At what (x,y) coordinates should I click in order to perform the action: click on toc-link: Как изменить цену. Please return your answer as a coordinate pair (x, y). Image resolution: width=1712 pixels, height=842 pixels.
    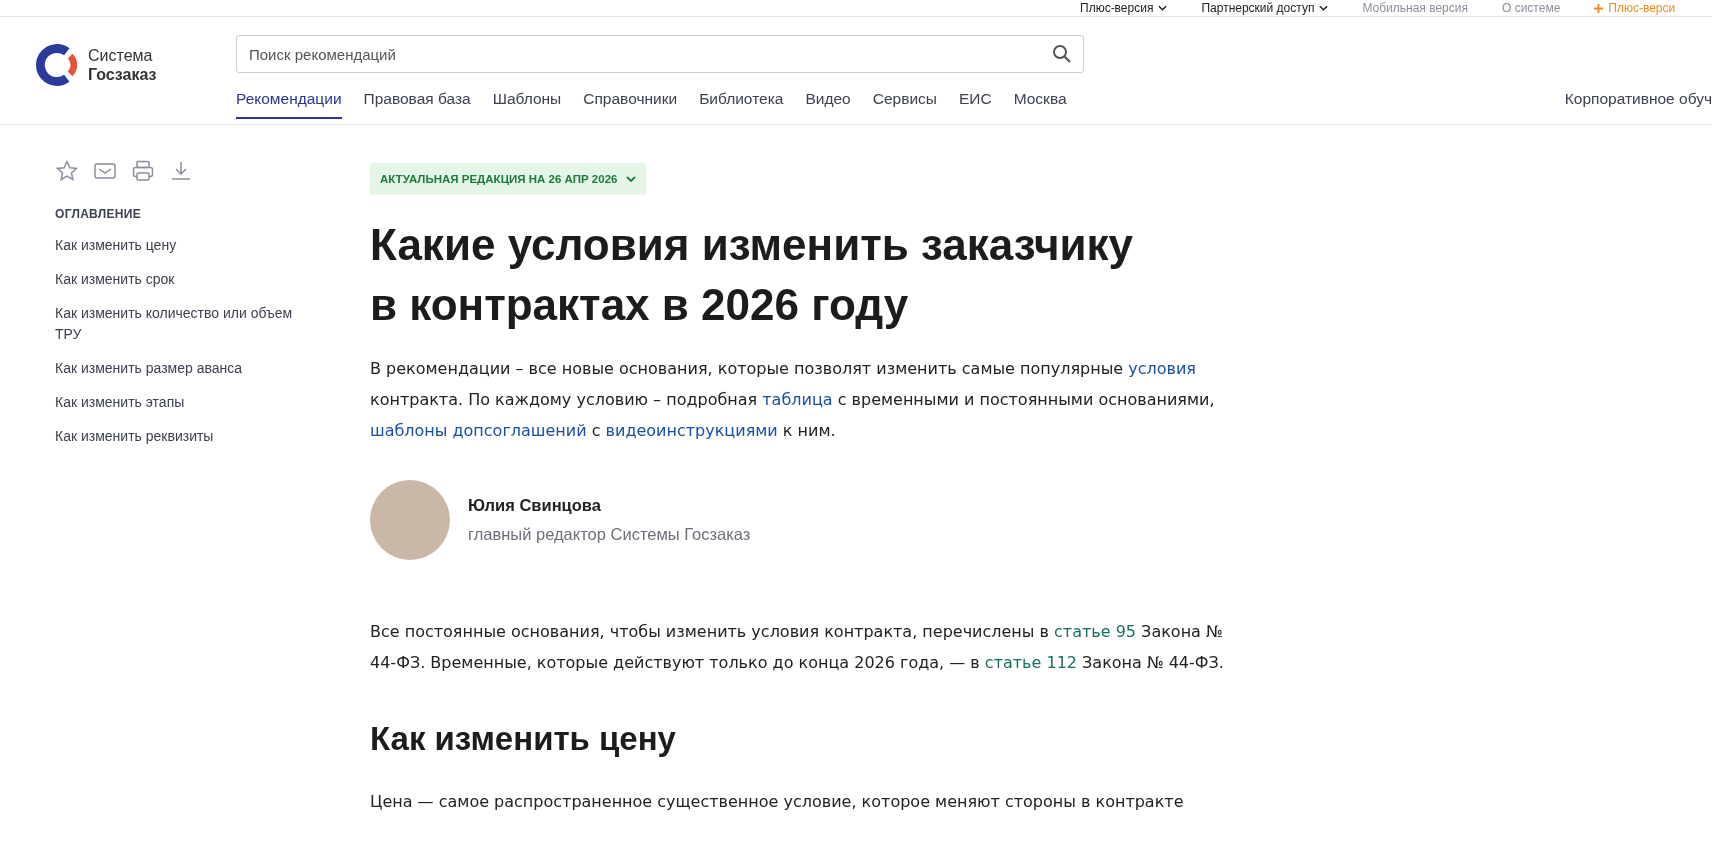
    Looking at the image, I should click on (185, 245).